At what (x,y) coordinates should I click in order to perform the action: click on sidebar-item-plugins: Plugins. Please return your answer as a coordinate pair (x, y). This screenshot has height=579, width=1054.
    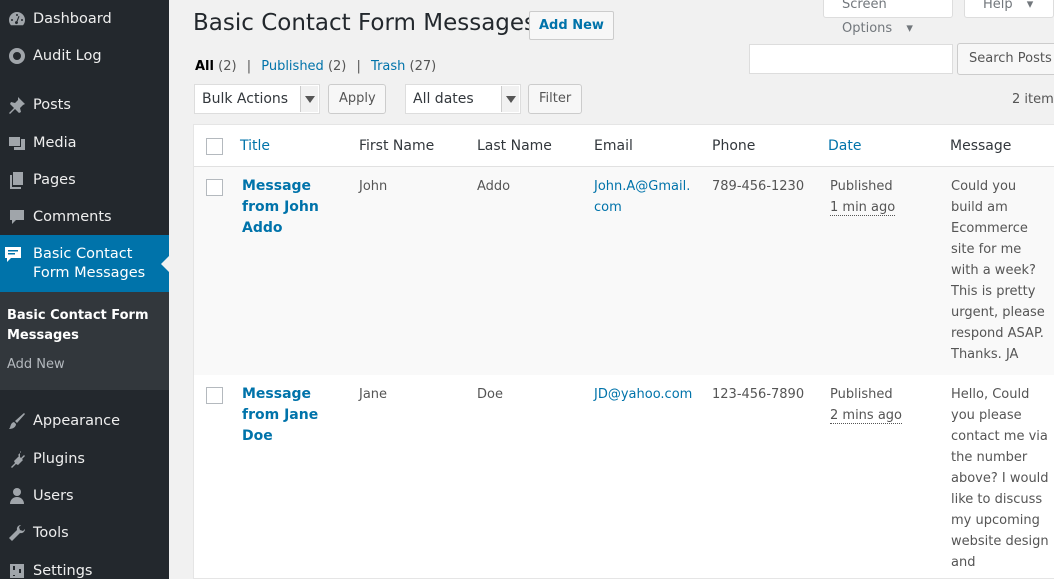
    Looking at the image, I should click on (84, 459).